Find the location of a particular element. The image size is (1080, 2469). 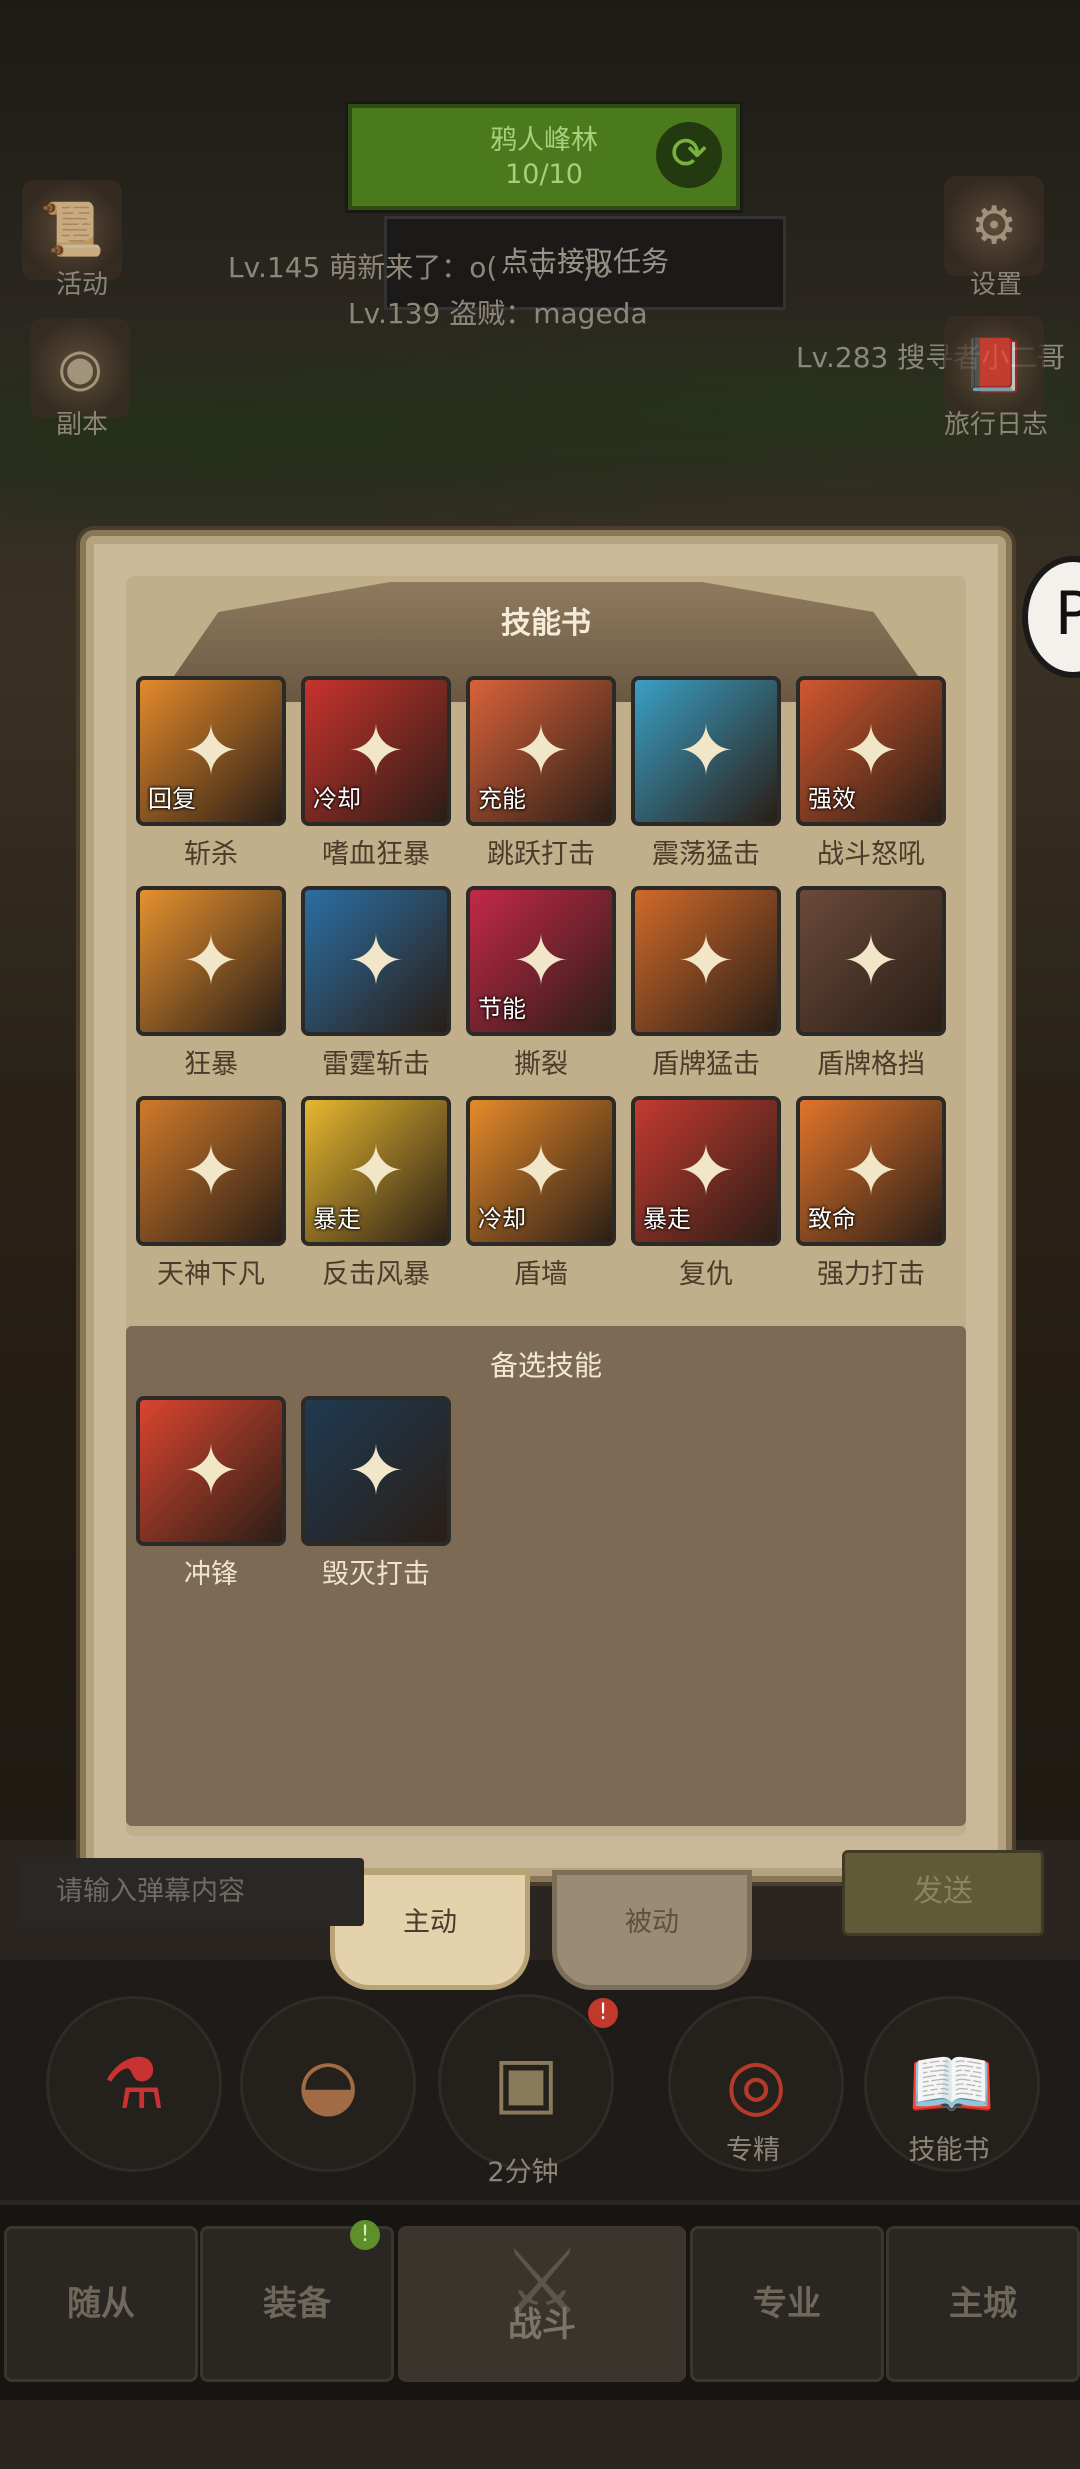

skill-item: ✦ 冲锋 is located at coordinates (211, 1493).